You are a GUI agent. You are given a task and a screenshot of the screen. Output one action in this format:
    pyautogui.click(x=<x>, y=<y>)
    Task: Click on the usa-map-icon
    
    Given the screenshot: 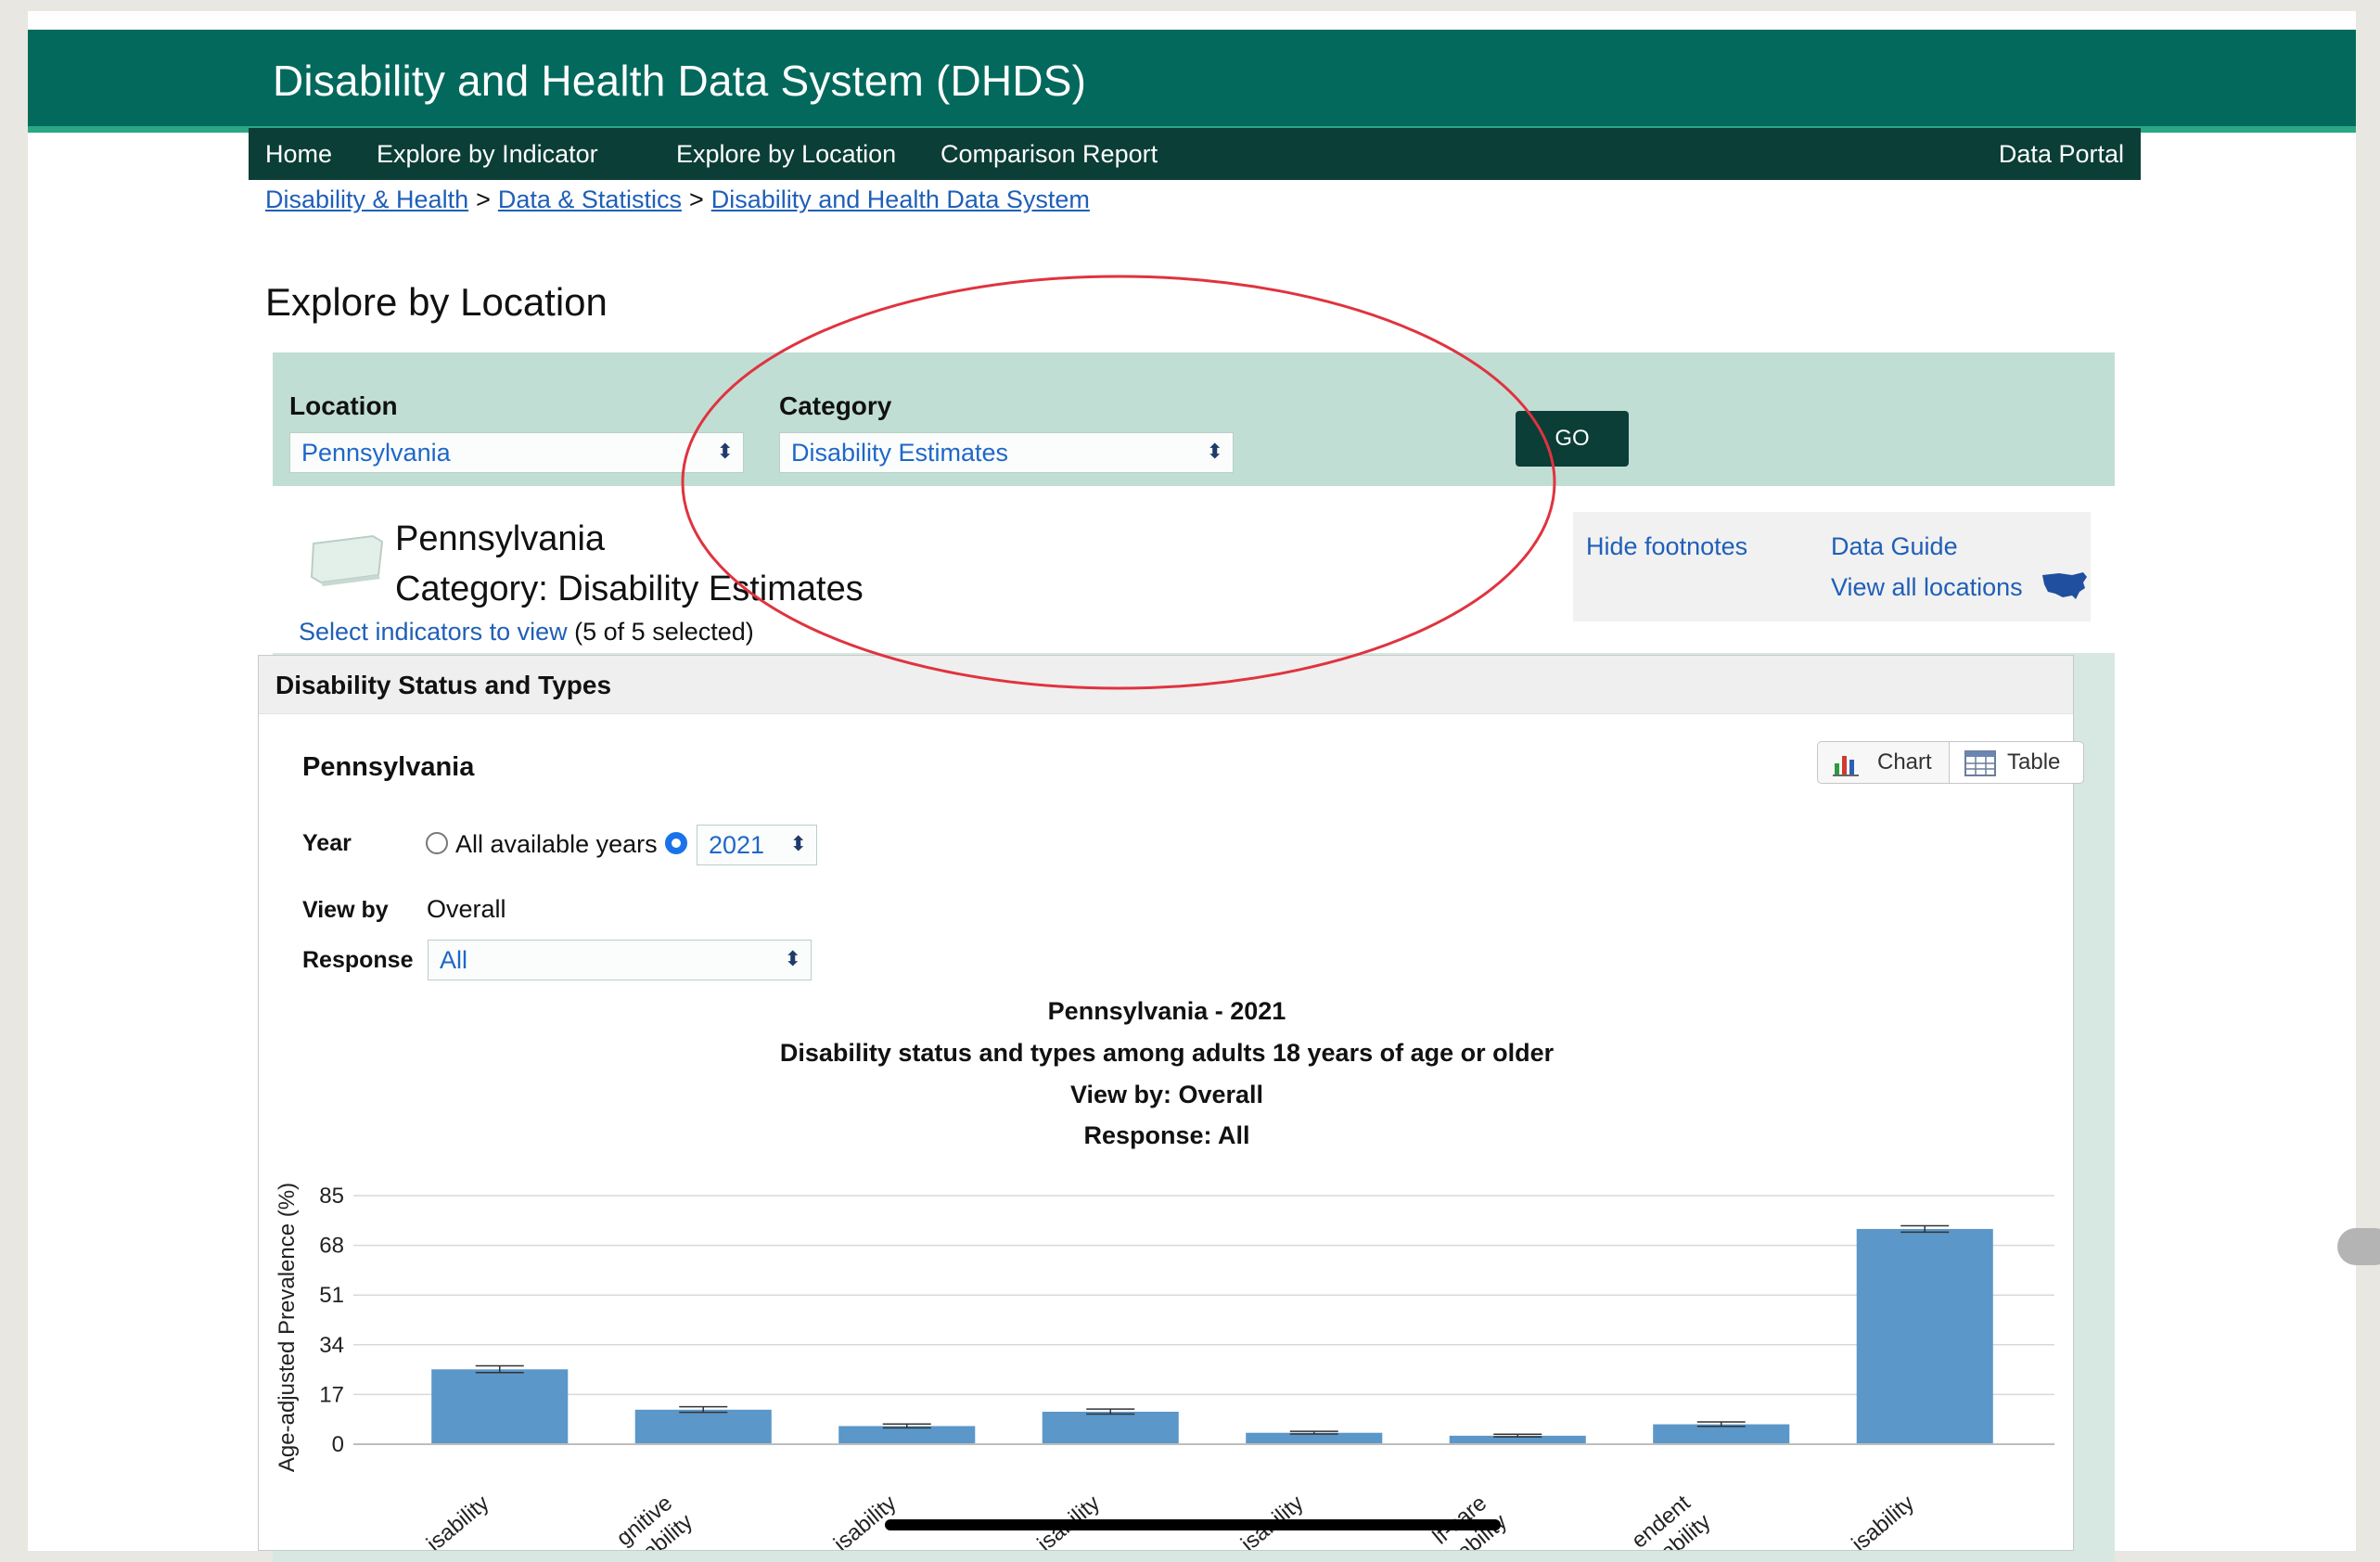 What is the action you would take?
    pyautogui.click(x=2065, y=586)
    